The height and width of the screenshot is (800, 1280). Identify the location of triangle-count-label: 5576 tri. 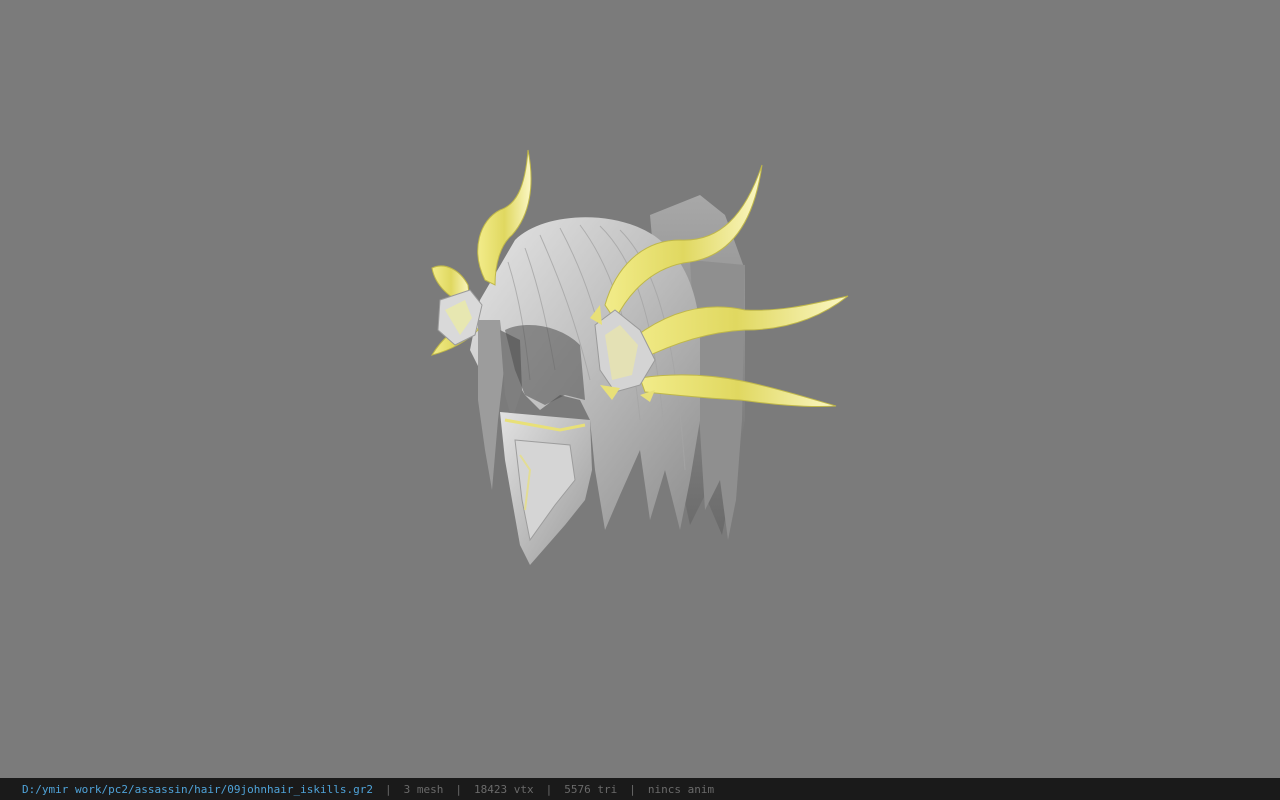
(591, 789).